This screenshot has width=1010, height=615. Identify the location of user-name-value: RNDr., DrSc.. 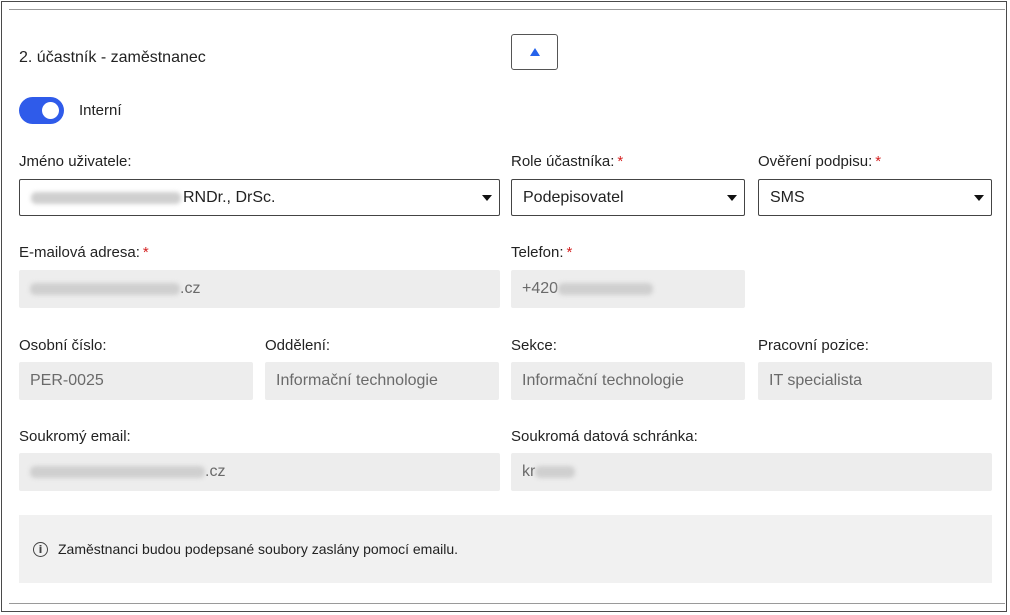
(229, 197).